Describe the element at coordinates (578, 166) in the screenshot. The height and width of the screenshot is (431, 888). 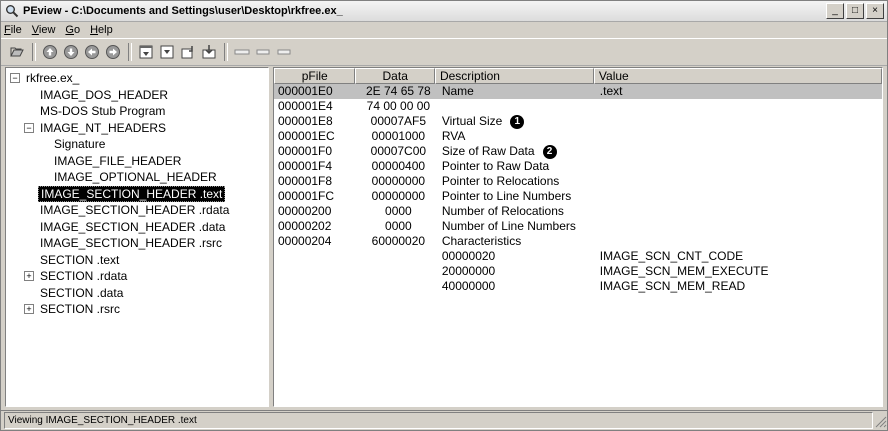
I see `table-row: 000001F4 00000400 Pointer to Raw Data` at that location.